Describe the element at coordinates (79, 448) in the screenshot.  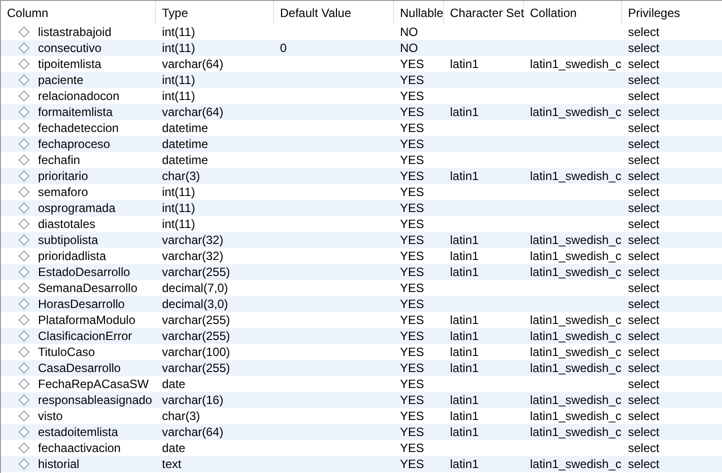
I see `table-cell: fechaactivacion` at that location.